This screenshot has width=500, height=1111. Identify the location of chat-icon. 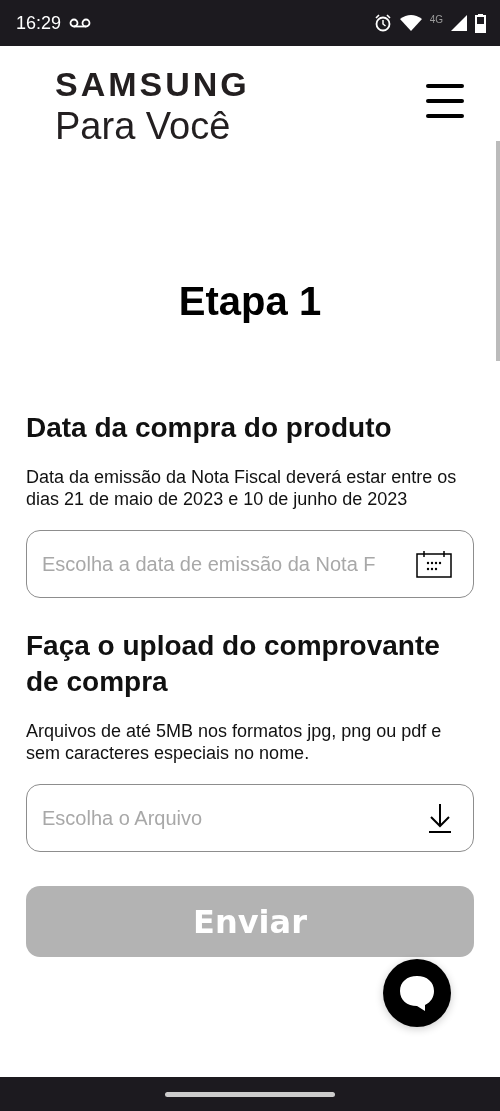
(417, 993).